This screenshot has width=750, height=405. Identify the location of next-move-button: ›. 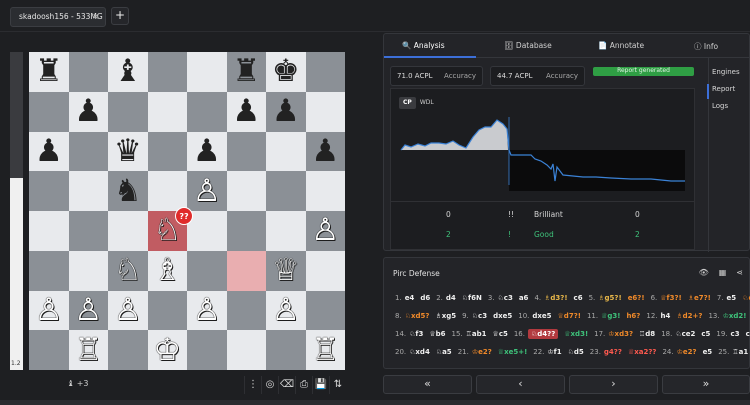
(613, 384).